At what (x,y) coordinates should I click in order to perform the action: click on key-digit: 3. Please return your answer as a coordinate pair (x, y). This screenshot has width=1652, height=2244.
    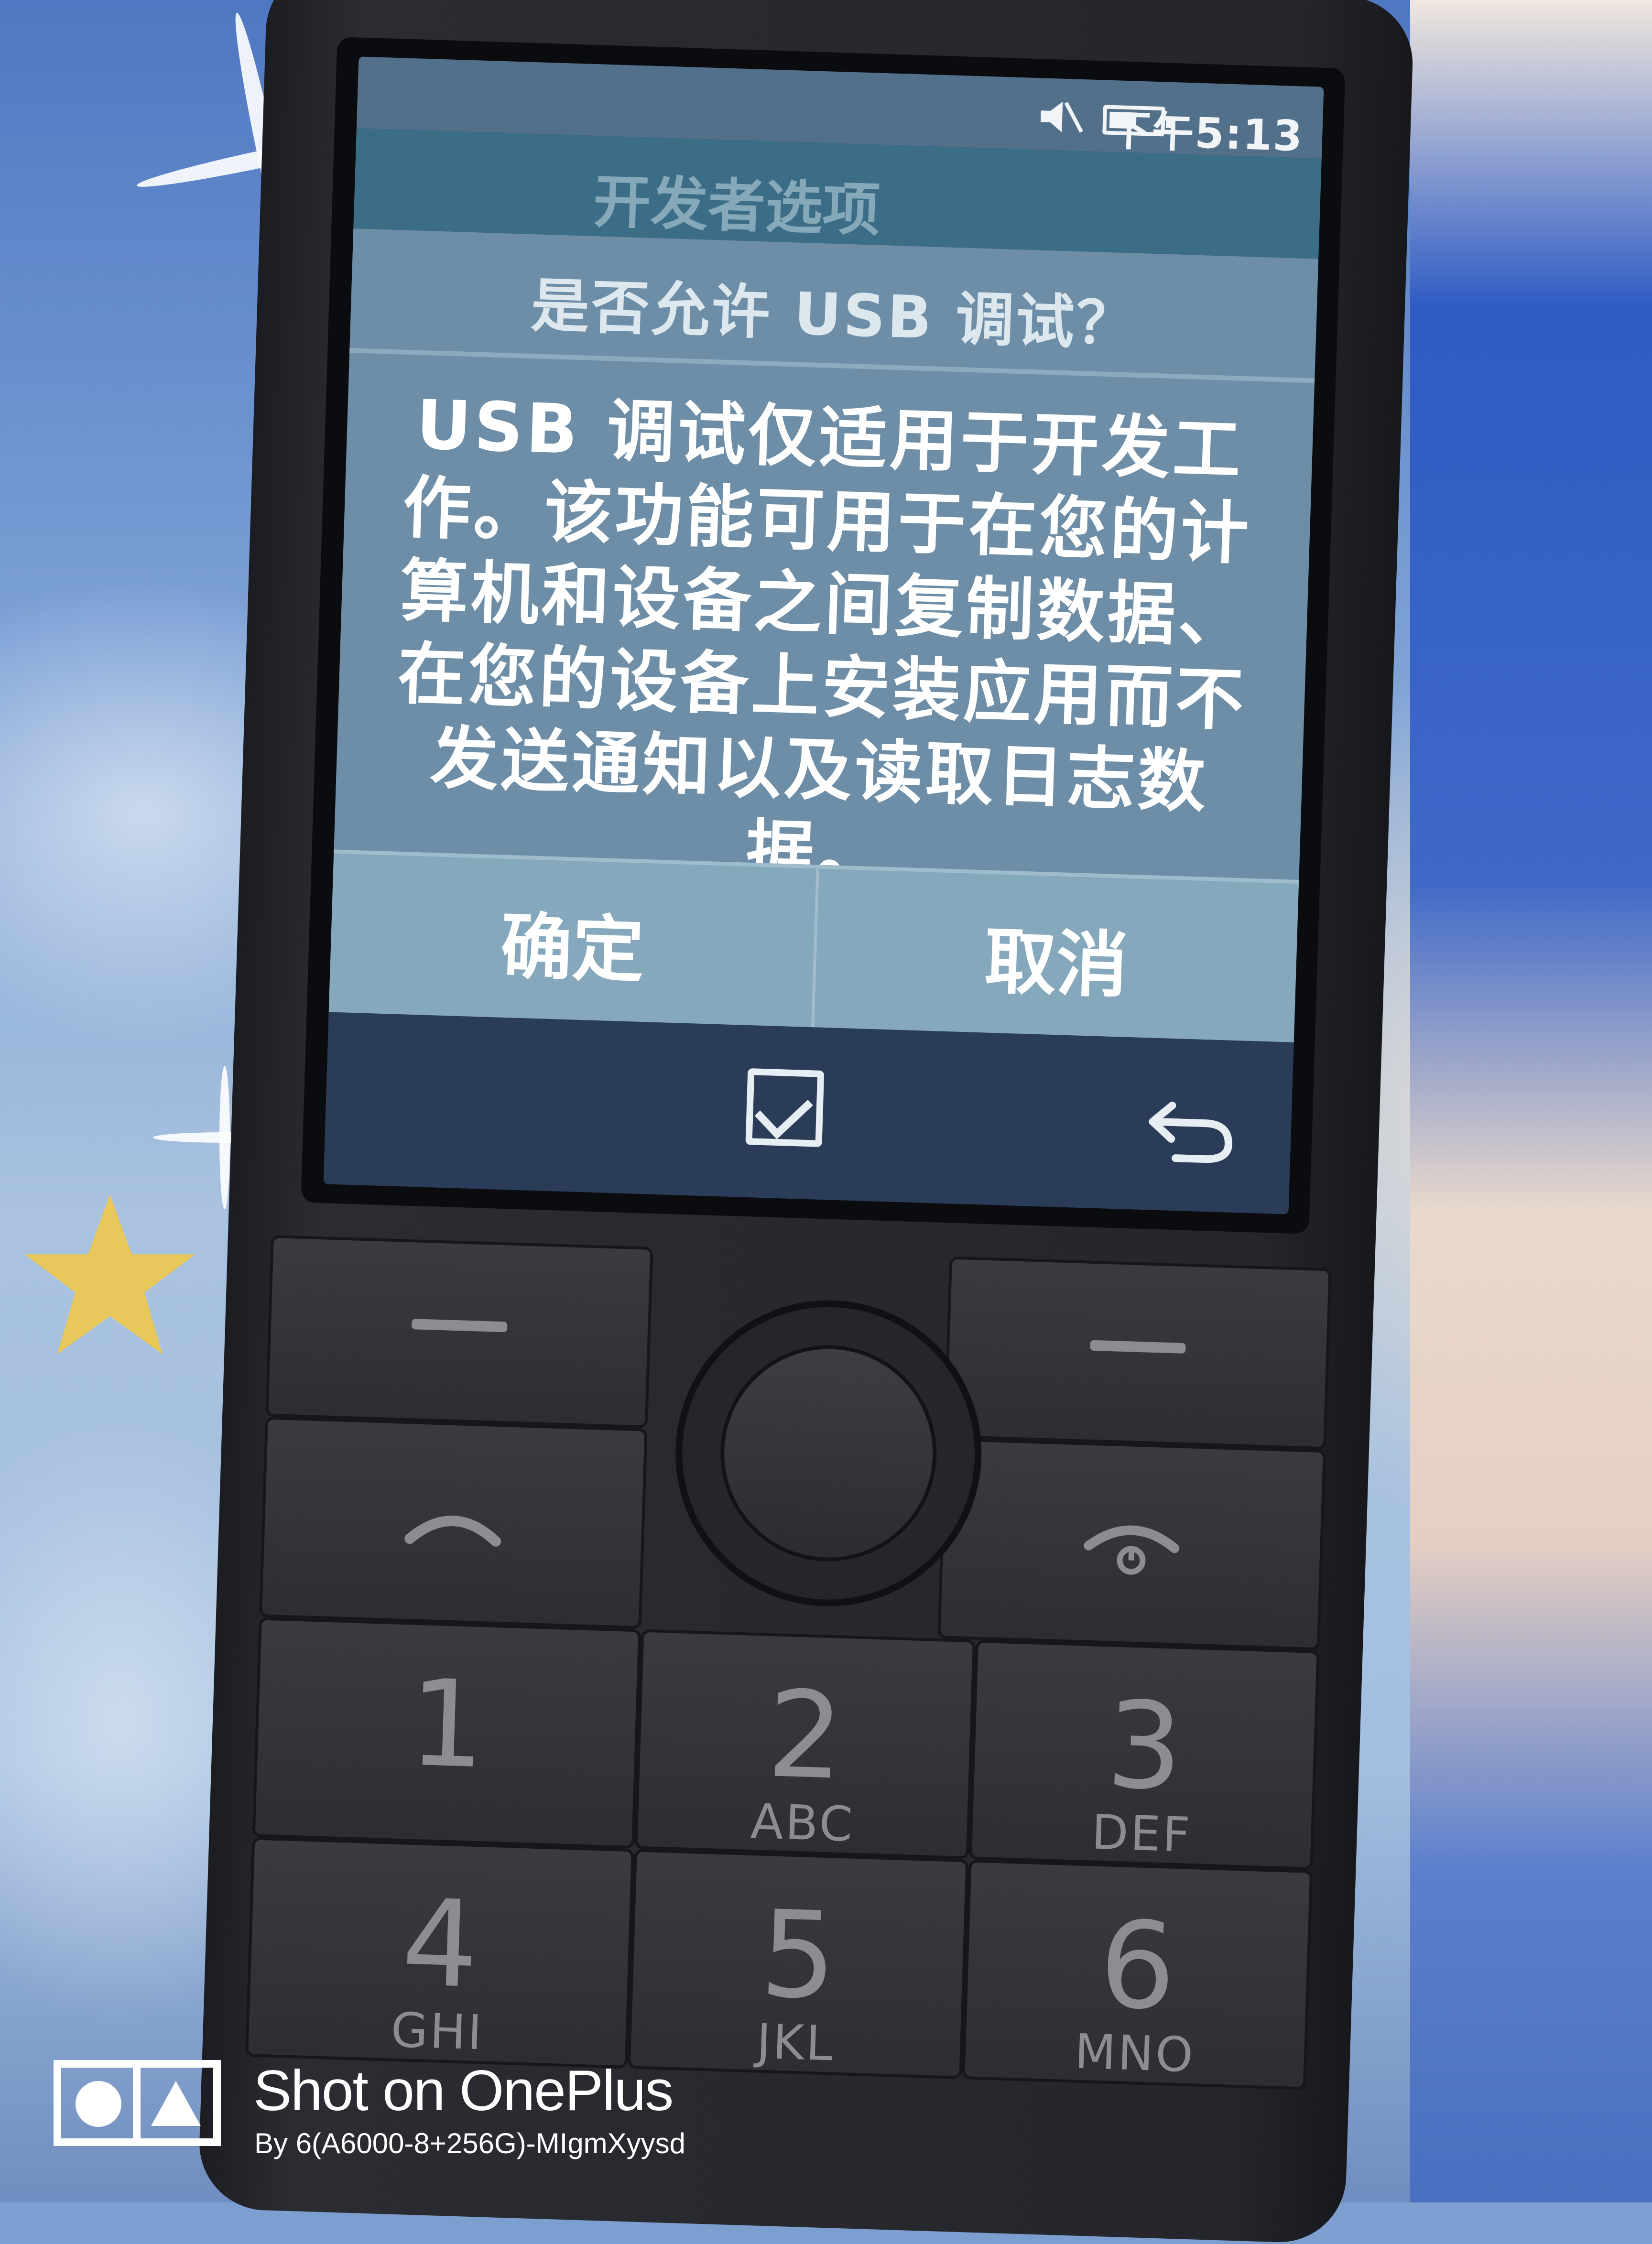
    Looking at the image, I should click on (1144, 1746).